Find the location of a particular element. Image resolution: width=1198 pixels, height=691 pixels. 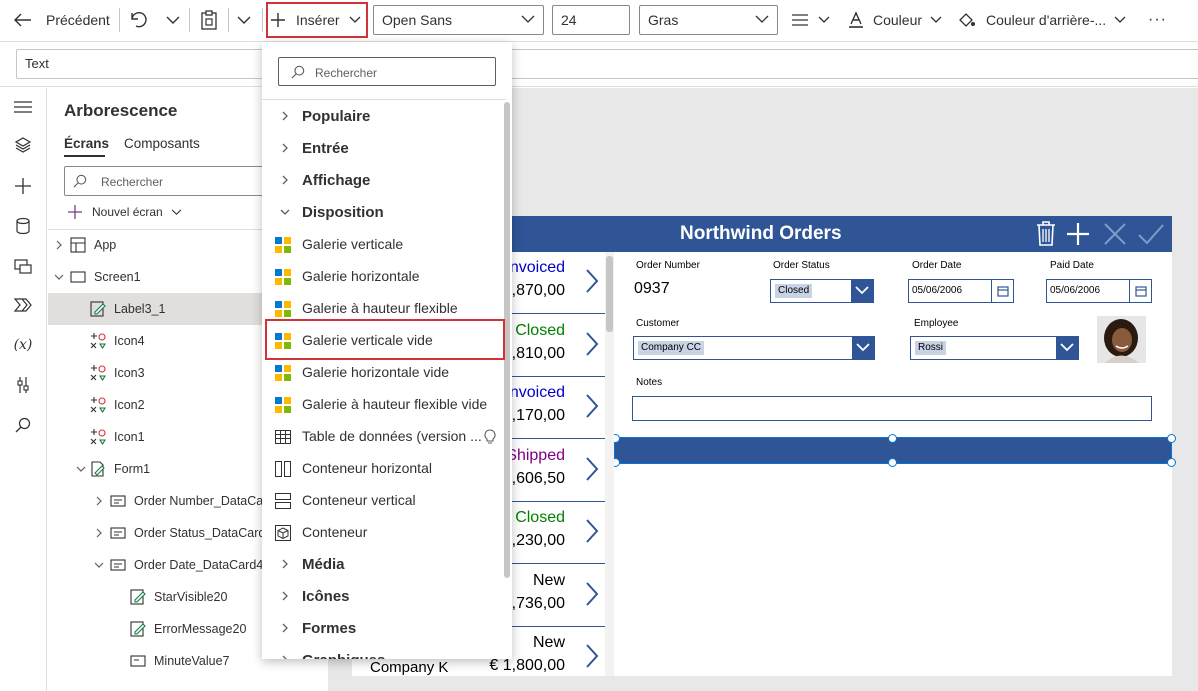

font-size-input: 24 is located at coordinates (591, 20).